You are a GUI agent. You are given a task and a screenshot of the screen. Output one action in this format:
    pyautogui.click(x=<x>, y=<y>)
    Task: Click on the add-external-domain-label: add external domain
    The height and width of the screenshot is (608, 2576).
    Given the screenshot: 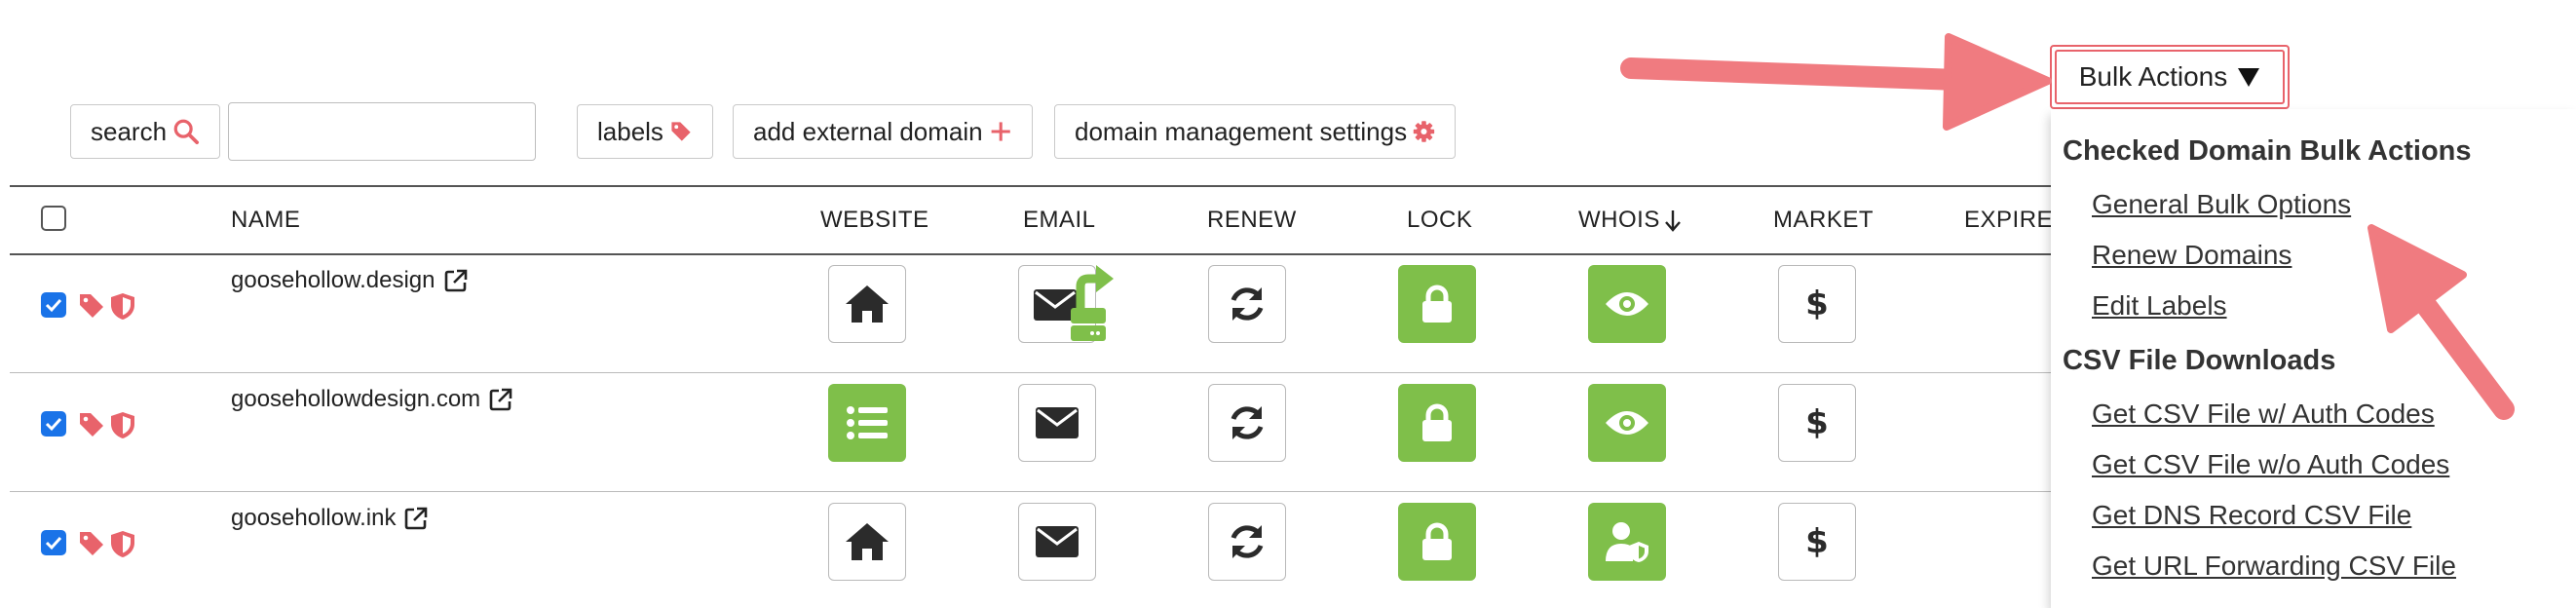 What is the action you would take?
    pyautogui.click(x=868, y=131)
    